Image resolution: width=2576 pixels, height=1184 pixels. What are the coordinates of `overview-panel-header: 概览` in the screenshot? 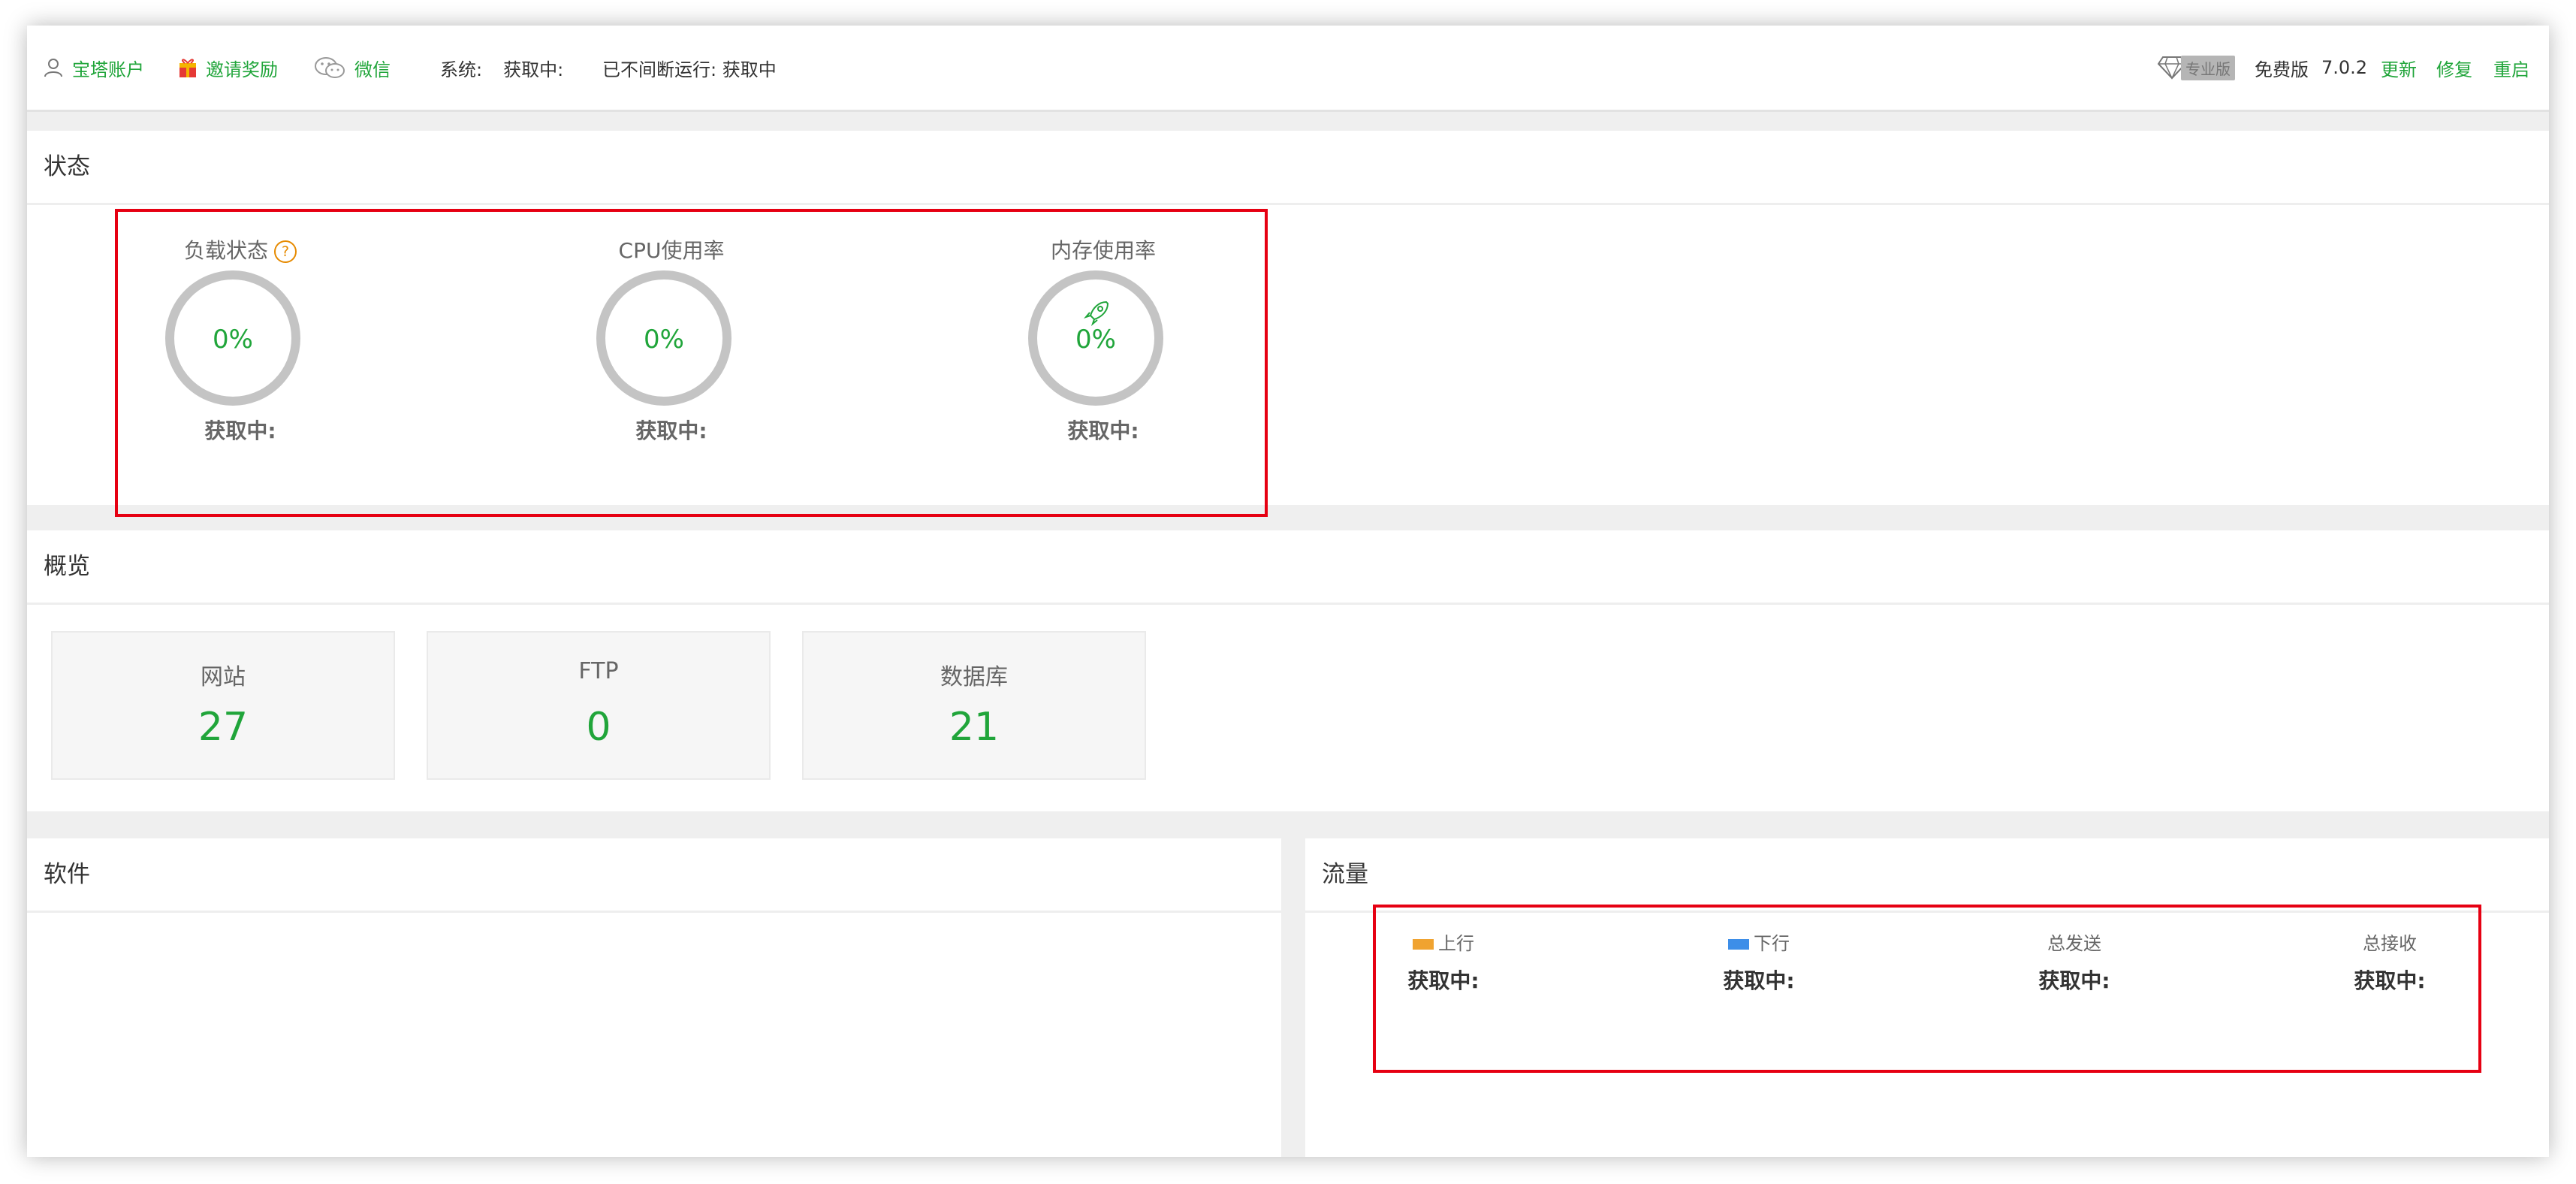 It's located at (1288, 567).